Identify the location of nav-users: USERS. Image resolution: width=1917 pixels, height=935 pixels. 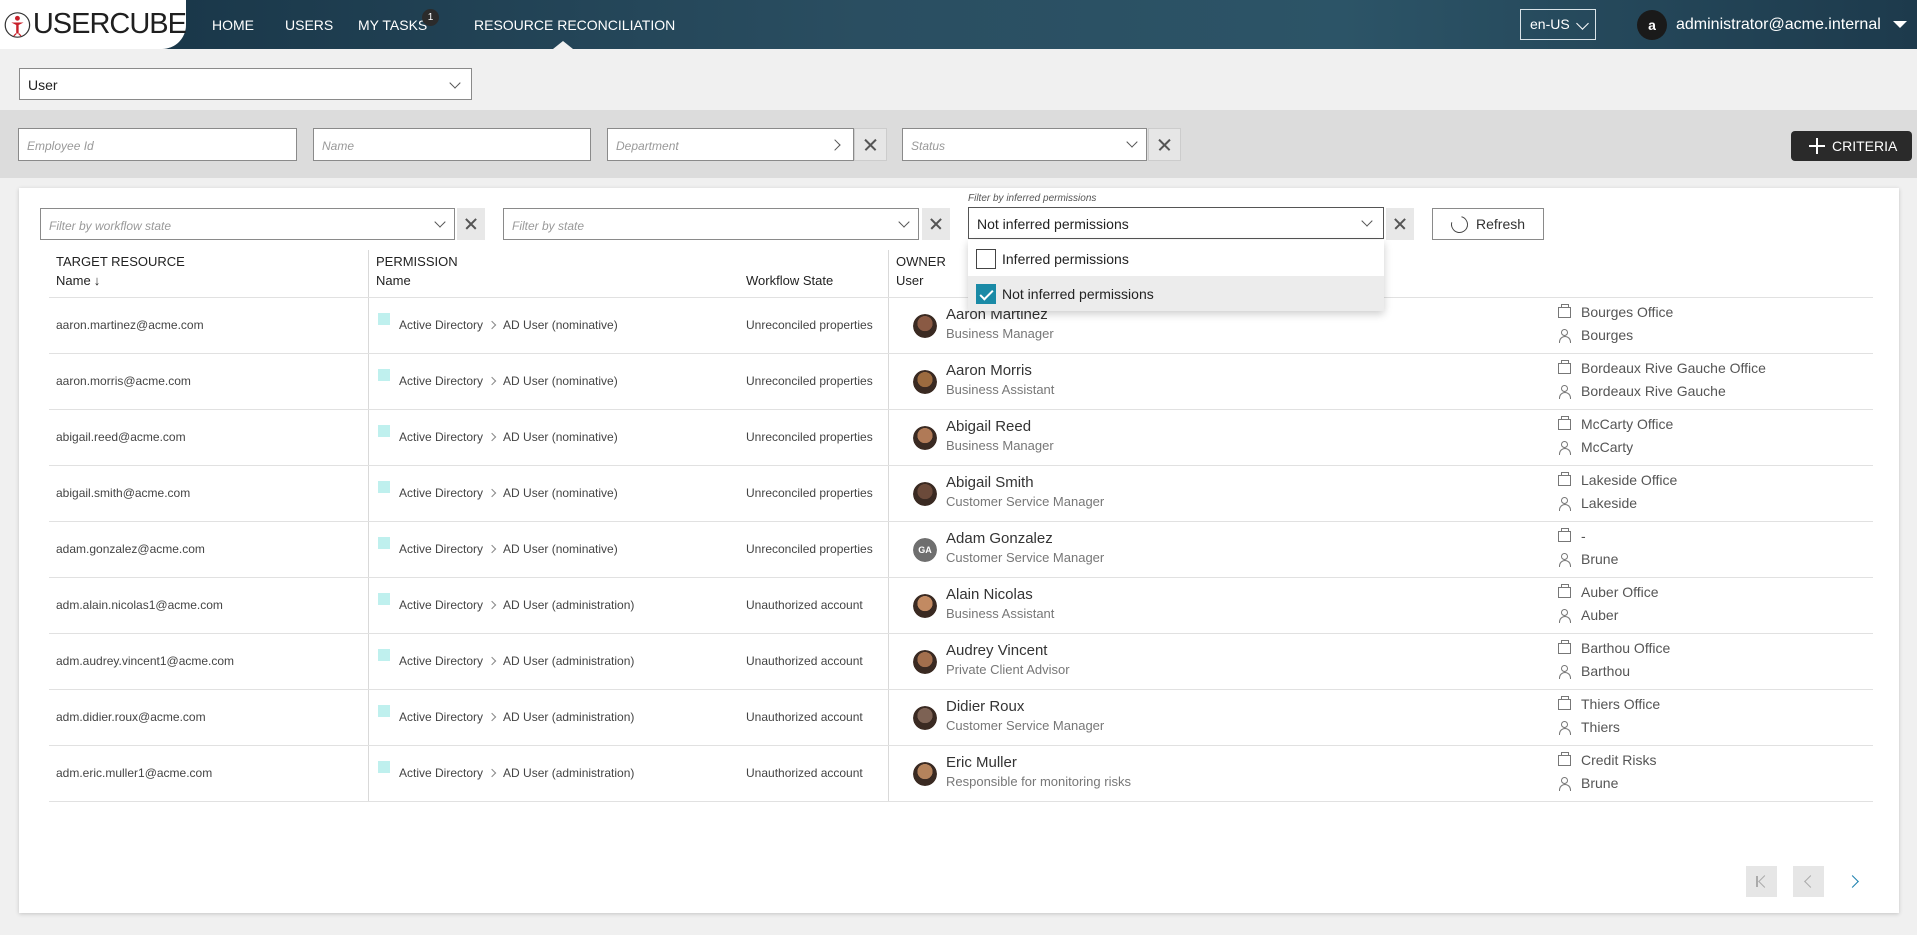
(309, 25).